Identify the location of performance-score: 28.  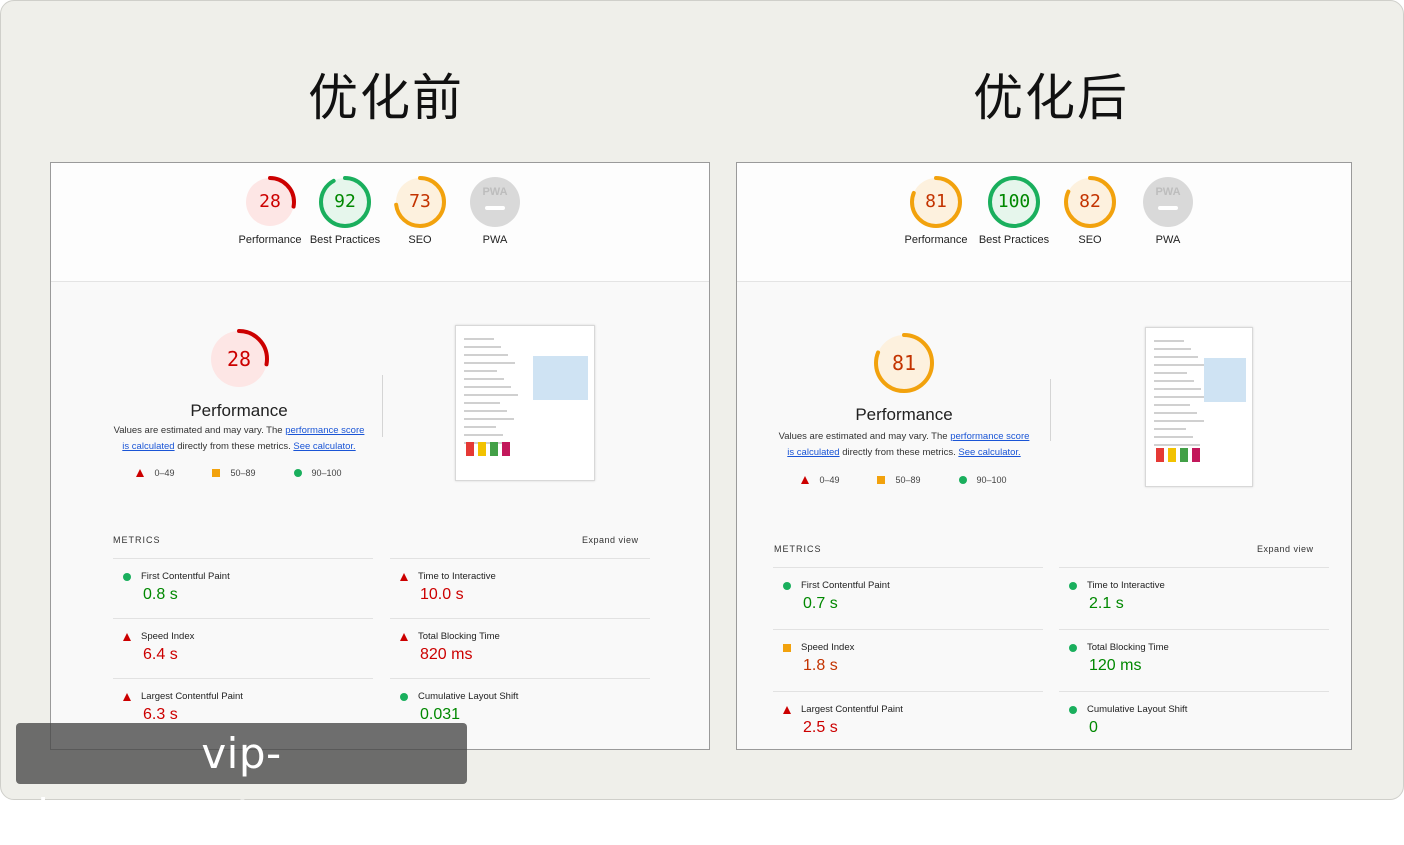
(239, 359).